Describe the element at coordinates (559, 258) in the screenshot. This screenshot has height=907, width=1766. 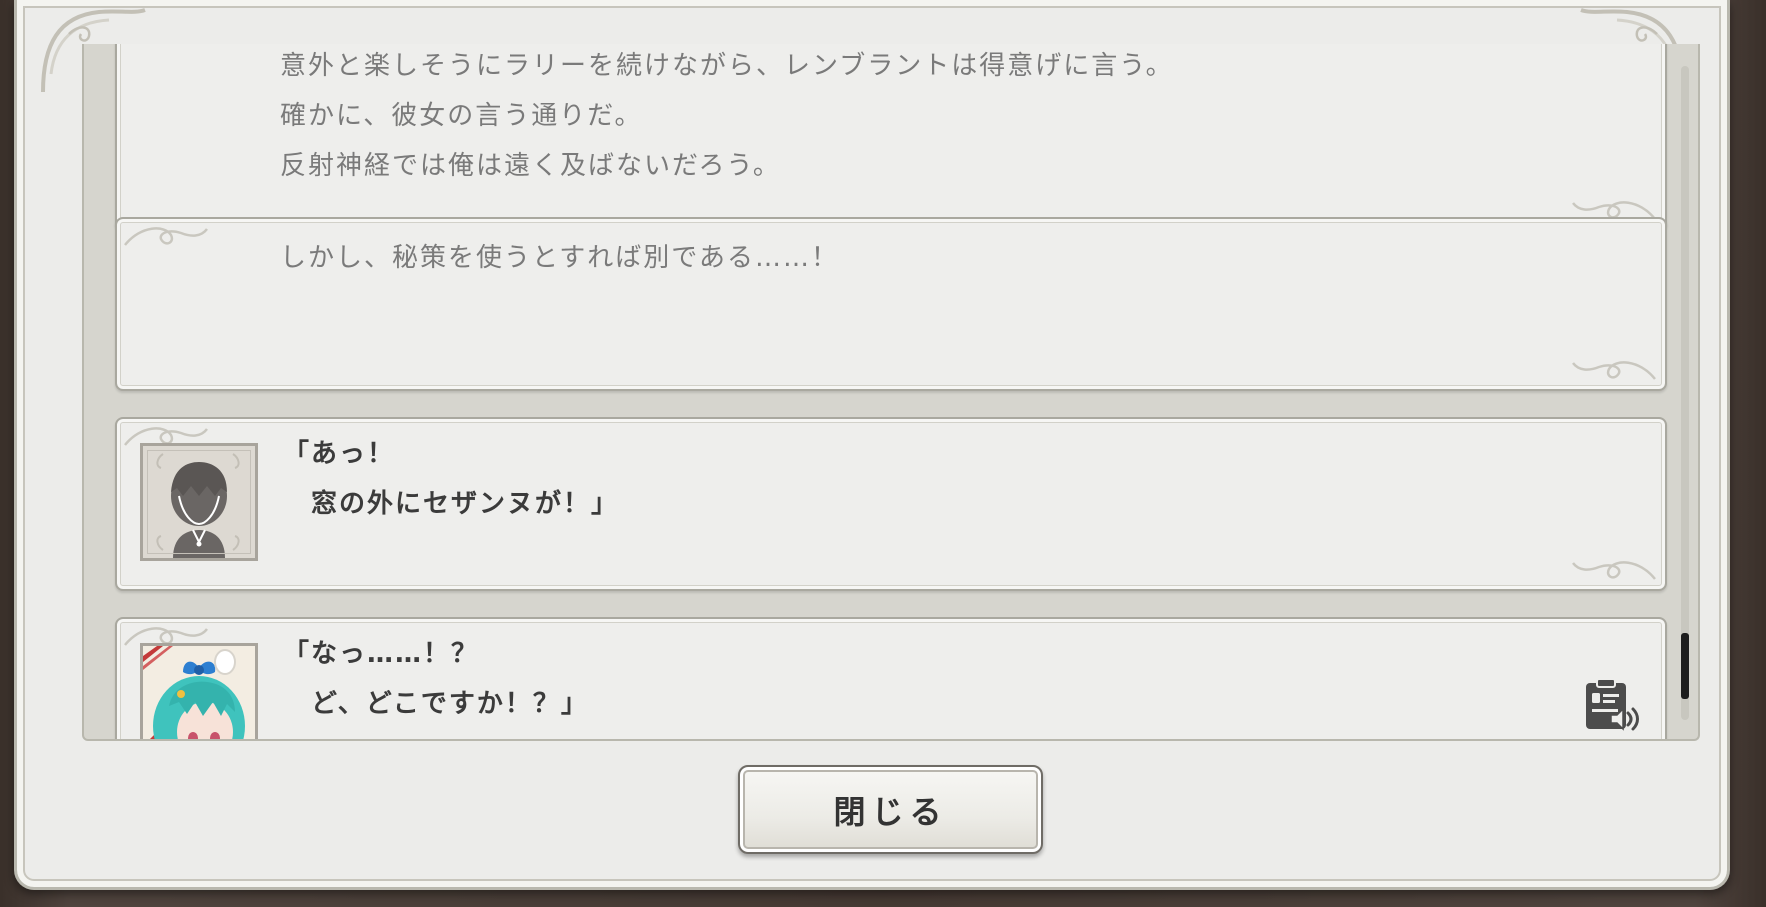
I see `entry-line: しかし、秘策を使うとすれば別である……！` at that location.